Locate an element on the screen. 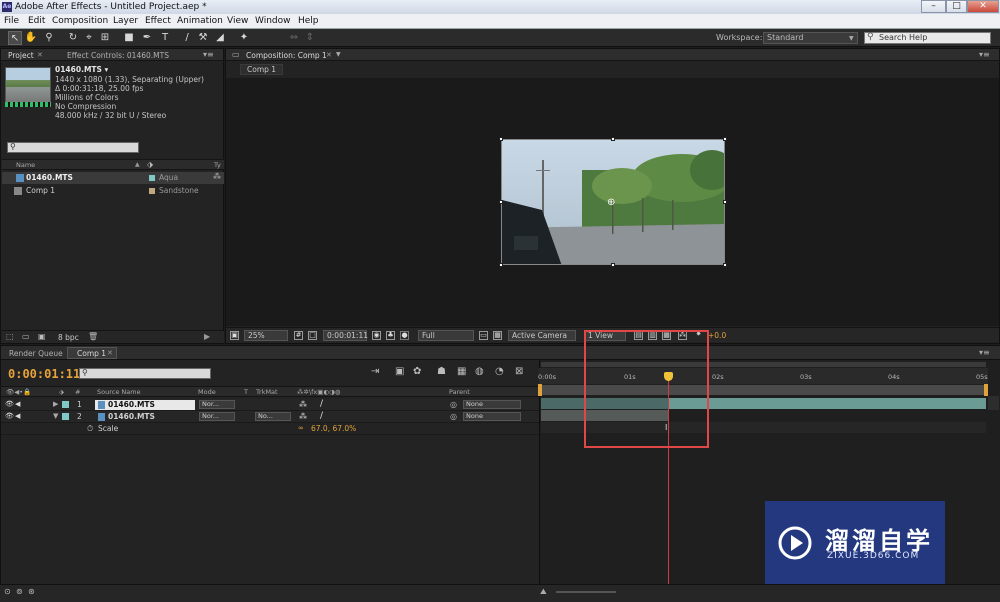 This screenshot has height=602, width=1000. exposure-value: +0.0 is located at coordinates (717, 335).